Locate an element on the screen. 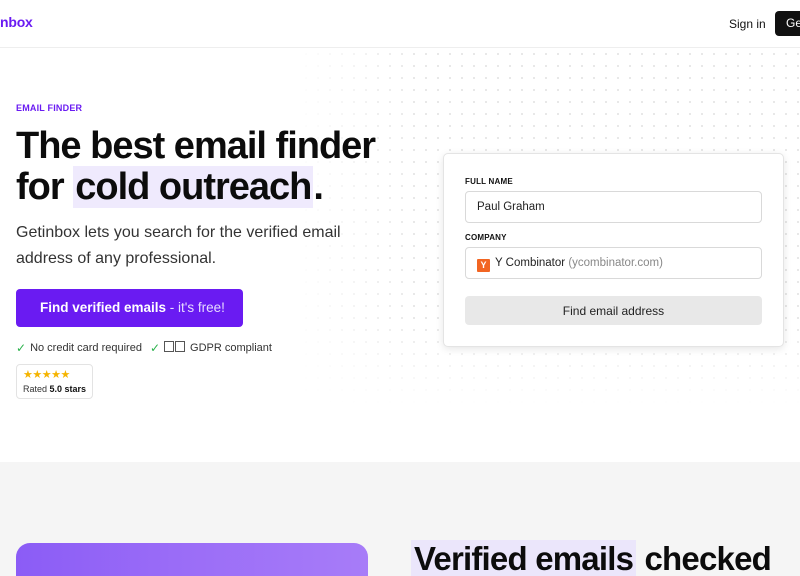 The image size is (800, 576). company-label: COMPANY is located at coordinates (486, 237).